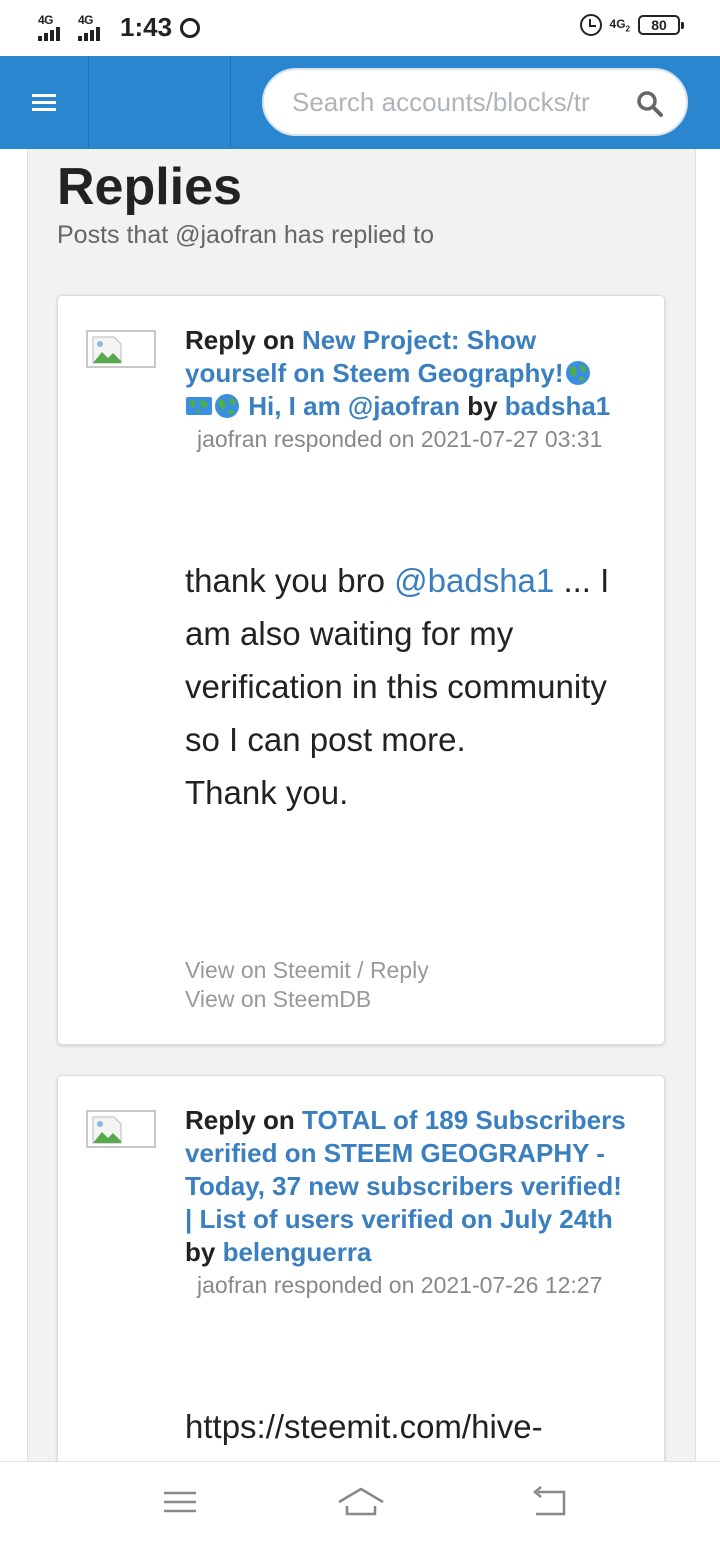  What do you see at coordinates (55, 28) in the screenshot?
I see `sim1-signal-icon: 4G` at bounding box center [55, 28].